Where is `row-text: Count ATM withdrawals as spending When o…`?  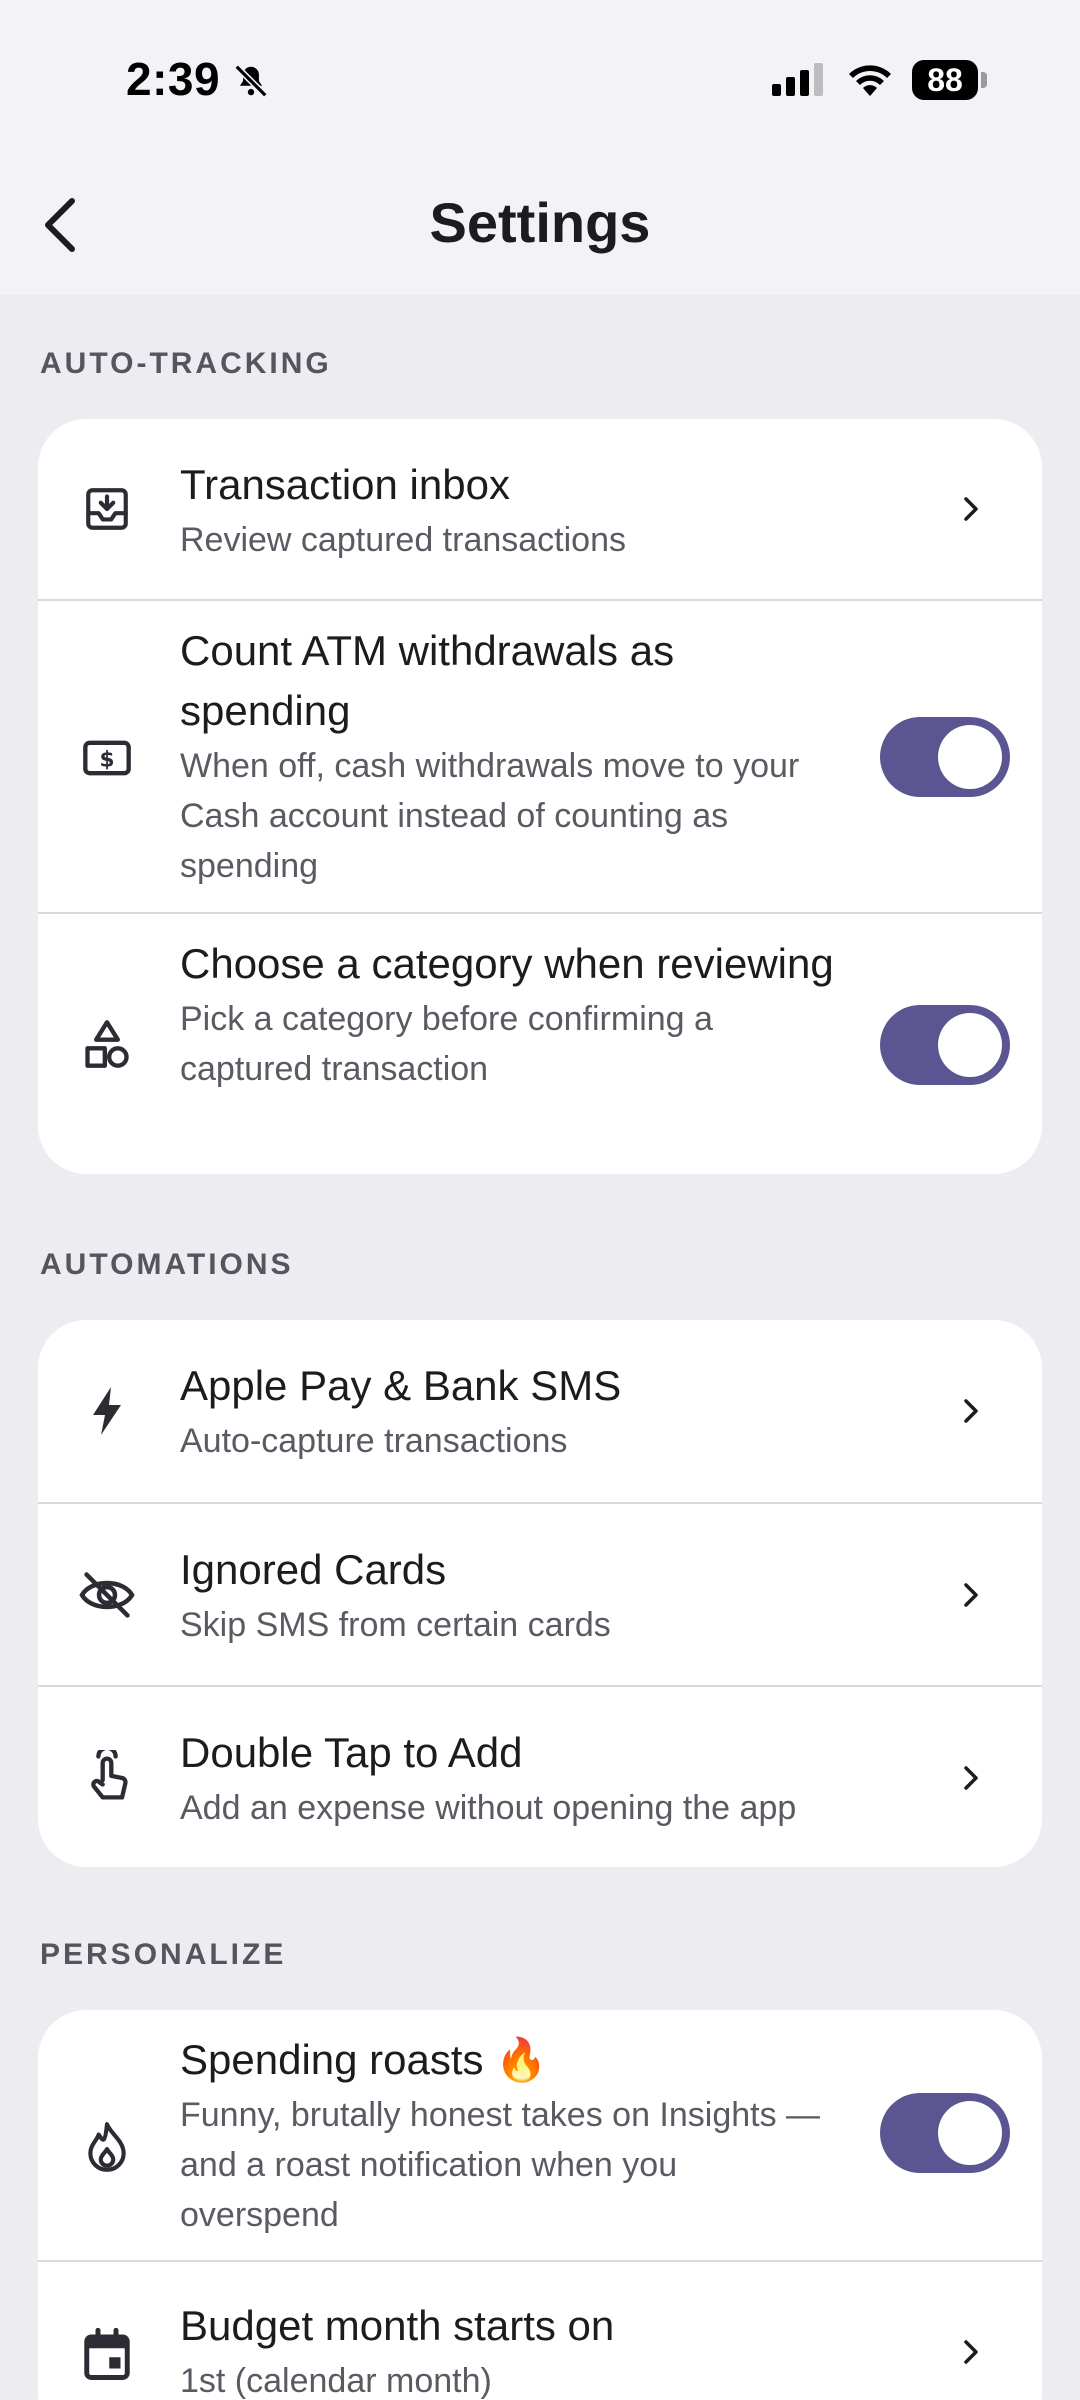 row-text: Count ATM withdrawals as spending When o… is located at coordinates (510, 756).